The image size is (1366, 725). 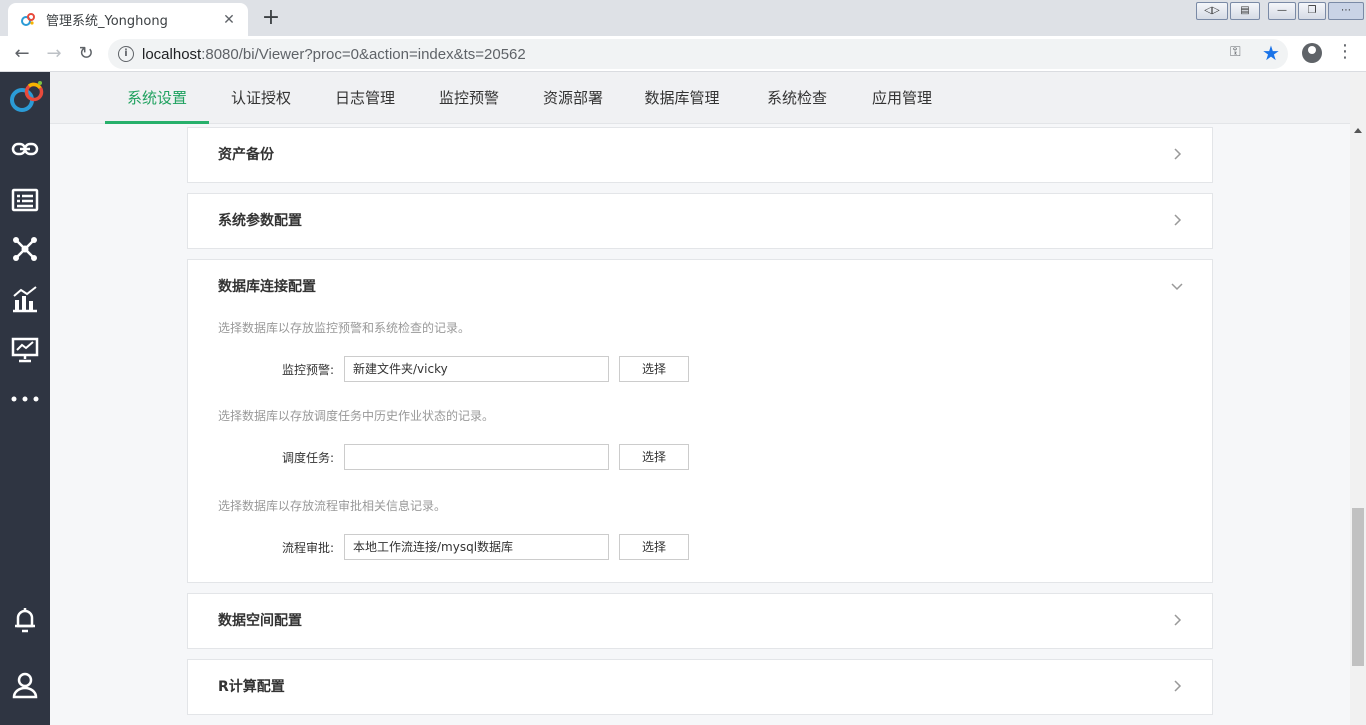 I want to click on restore-icon: ❐, so click(x=1312, y=11).